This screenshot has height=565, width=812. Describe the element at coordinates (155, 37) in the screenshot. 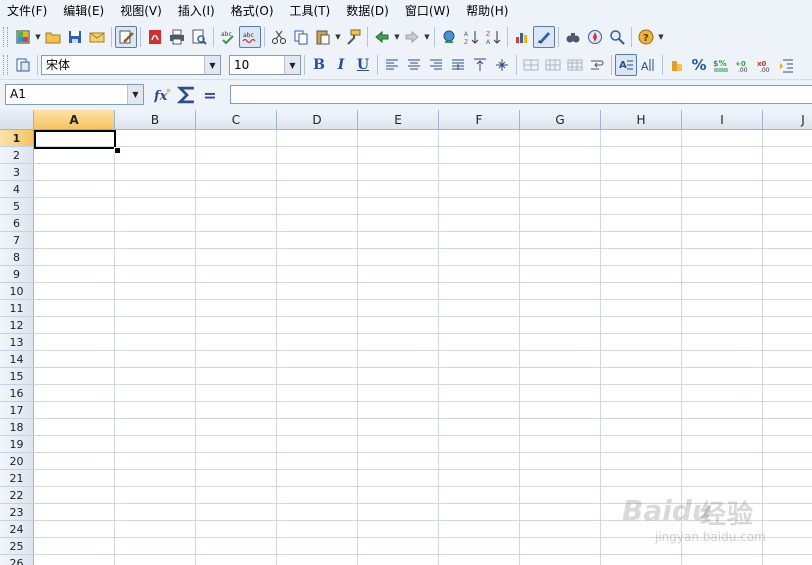

I see `export-pdf-icon` at that location.